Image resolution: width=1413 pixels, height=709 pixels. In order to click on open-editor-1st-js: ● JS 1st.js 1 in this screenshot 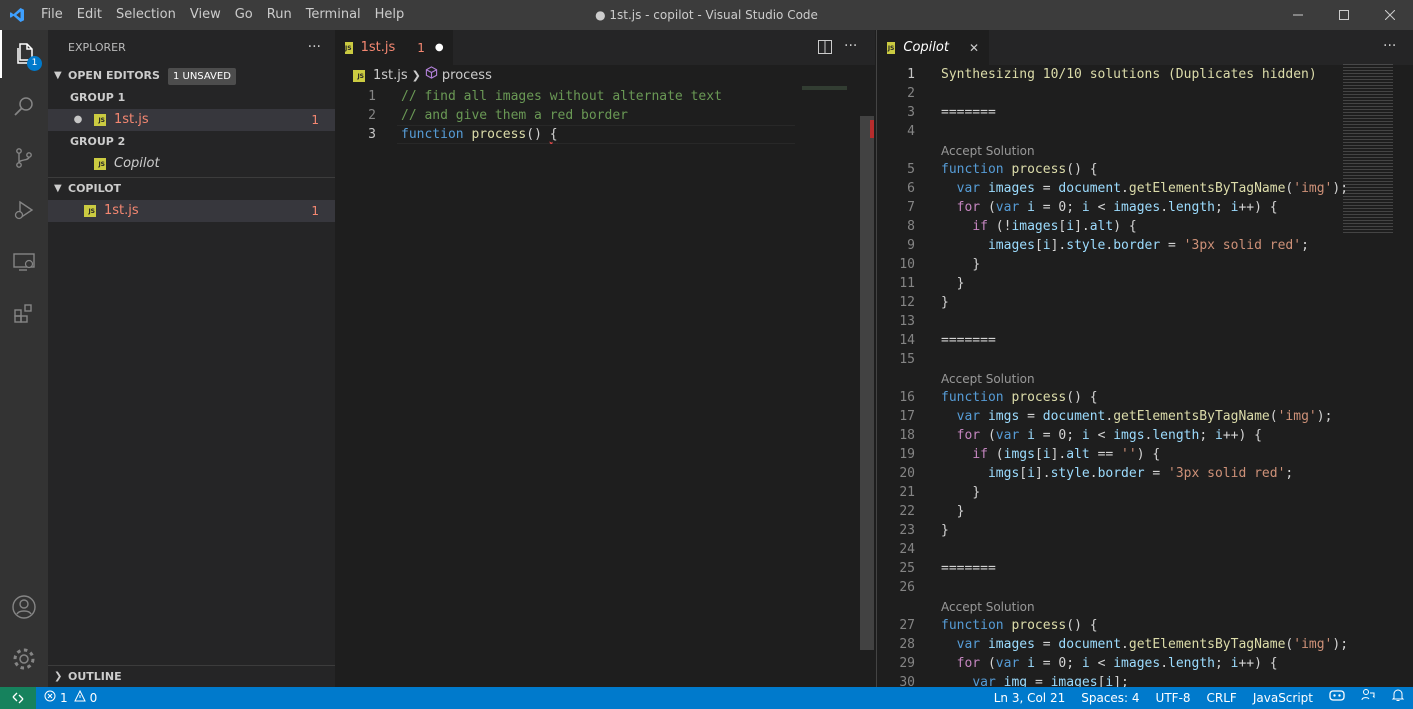, I will do `click(191, 120)`.